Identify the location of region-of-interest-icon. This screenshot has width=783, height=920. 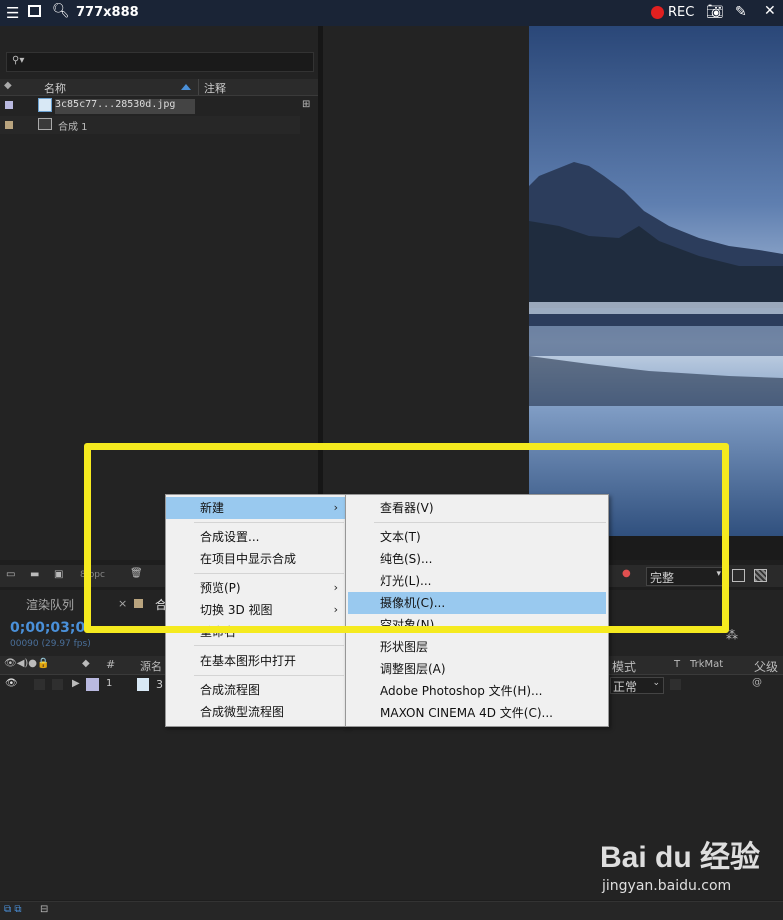
(738, 575).